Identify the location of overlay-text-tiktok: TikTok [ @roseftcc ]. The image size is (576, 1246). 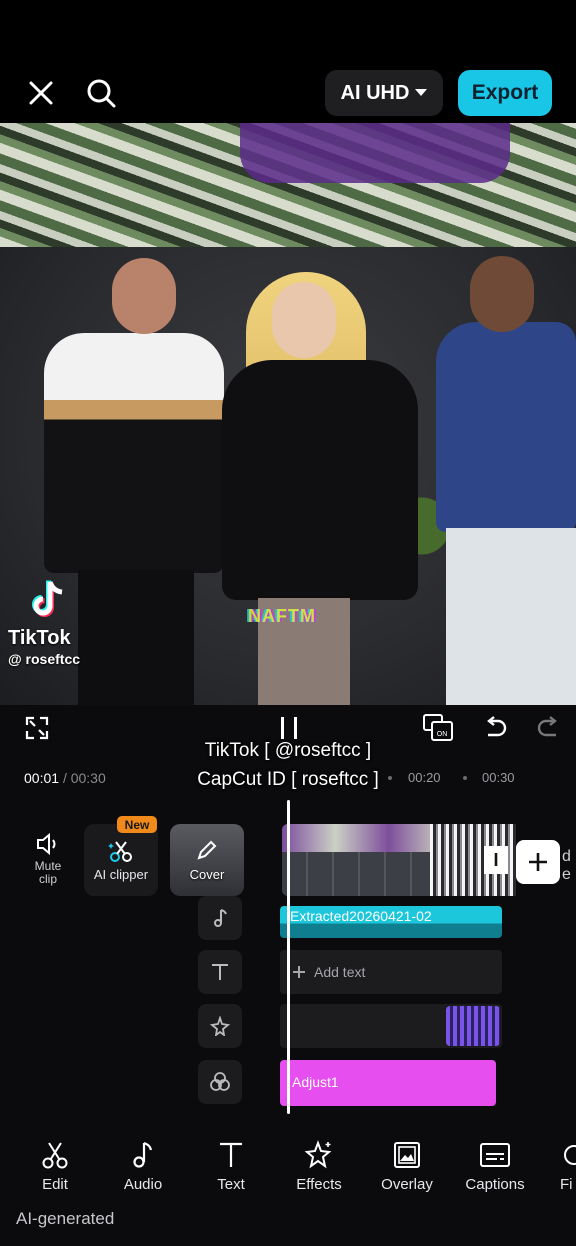
(288, 750).